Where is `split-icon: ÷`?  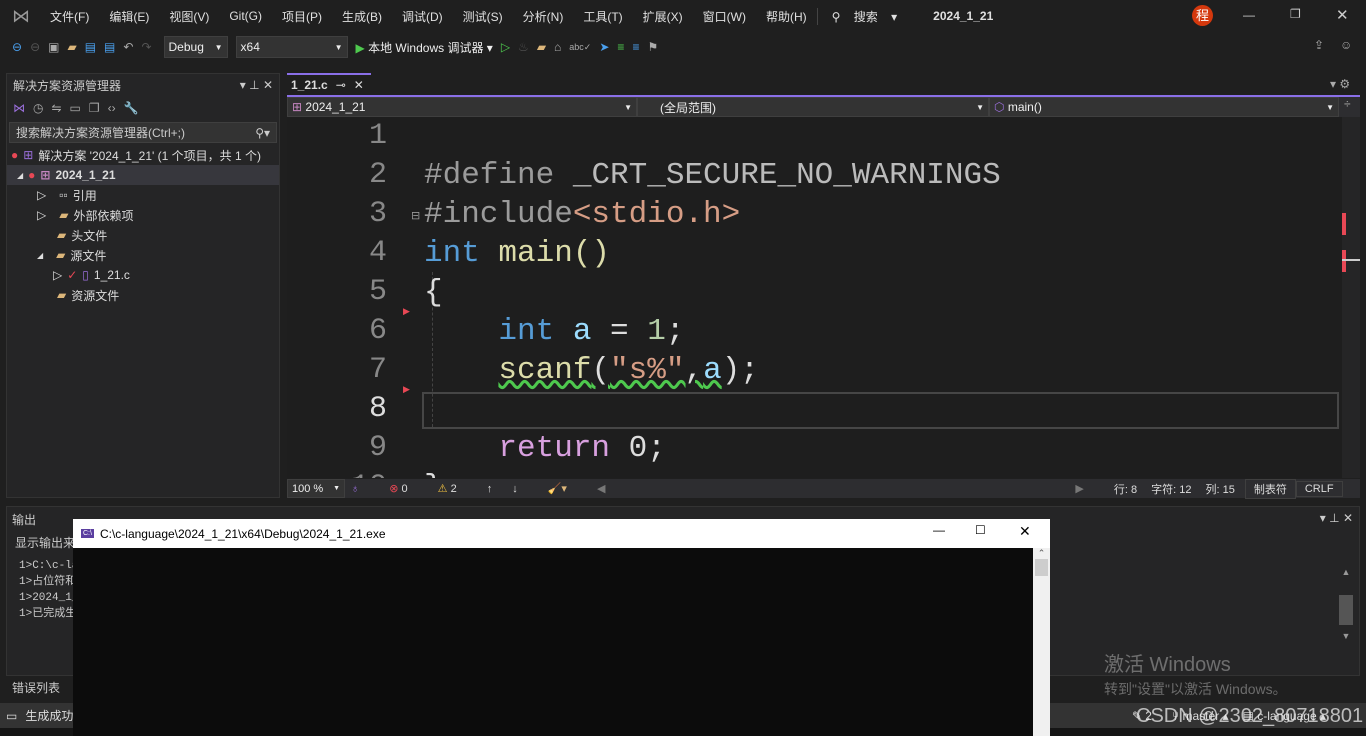 split-icon: ÷ is located at coordinates (1345, 107).